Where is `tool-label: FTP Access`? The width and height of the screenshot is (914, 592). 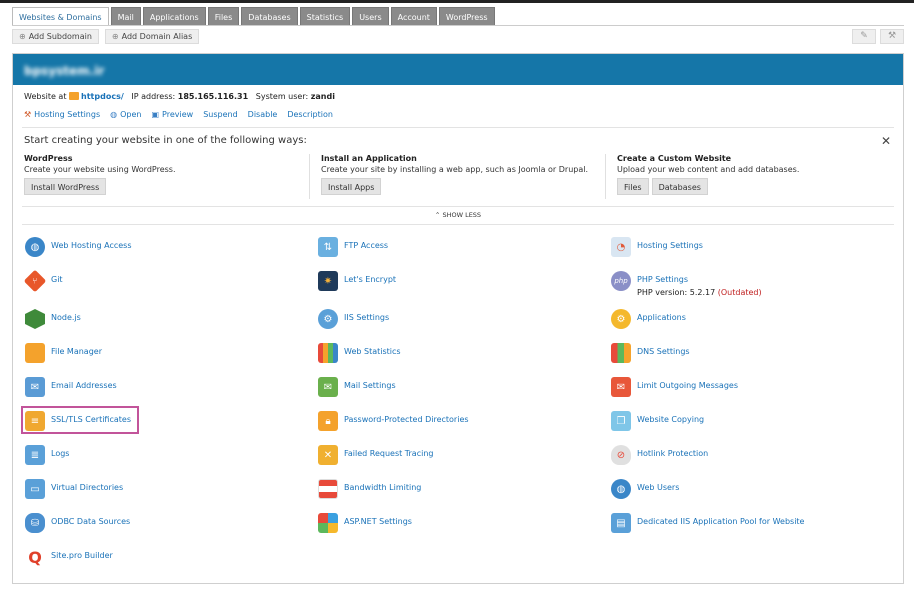
tool-label: FTP Access is located at coordinates (366, 245).